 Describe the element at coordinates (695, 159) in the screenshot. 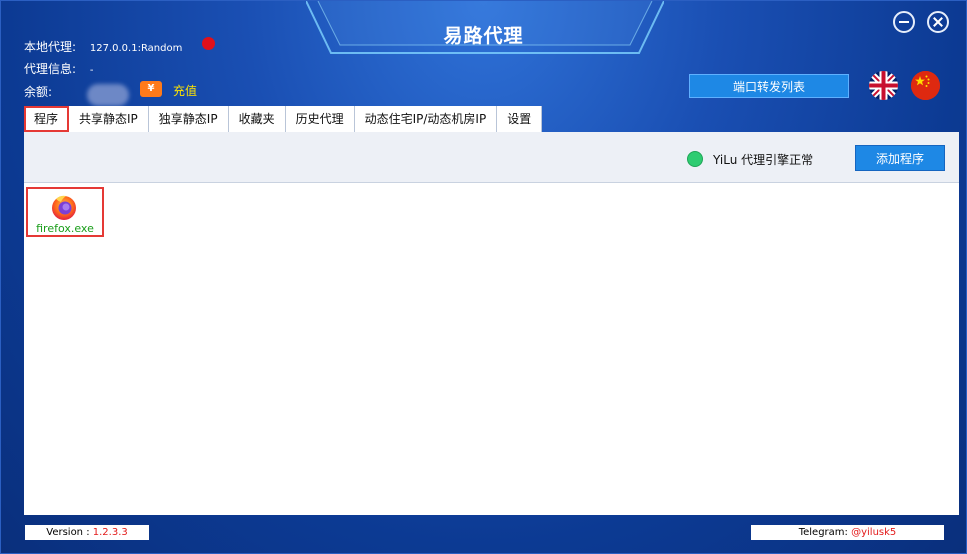

I see `engine-status-icon` at that location.